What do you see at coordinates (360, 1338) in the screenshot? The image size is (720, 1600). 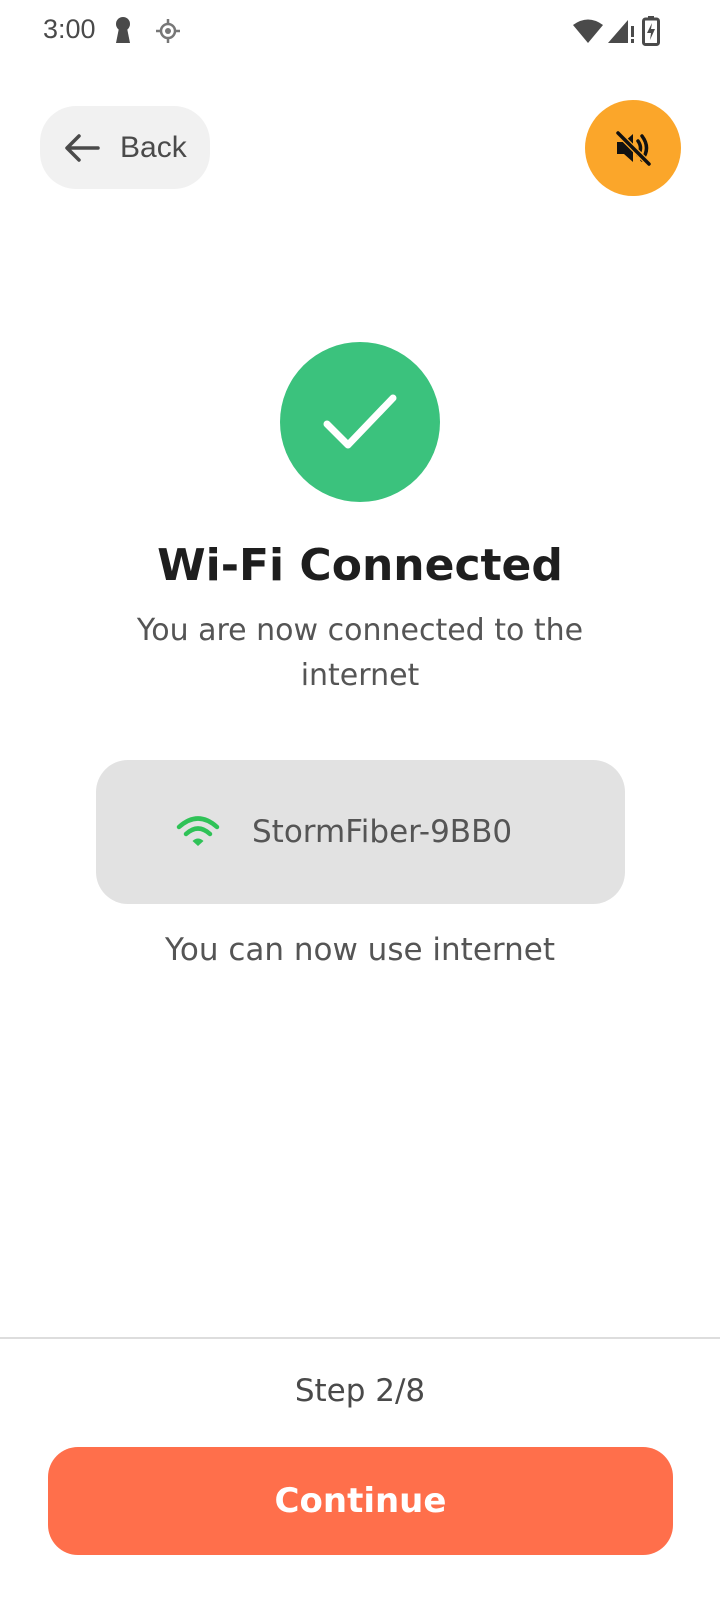 I see `footer-divider` at bounding box center [360, 1338].